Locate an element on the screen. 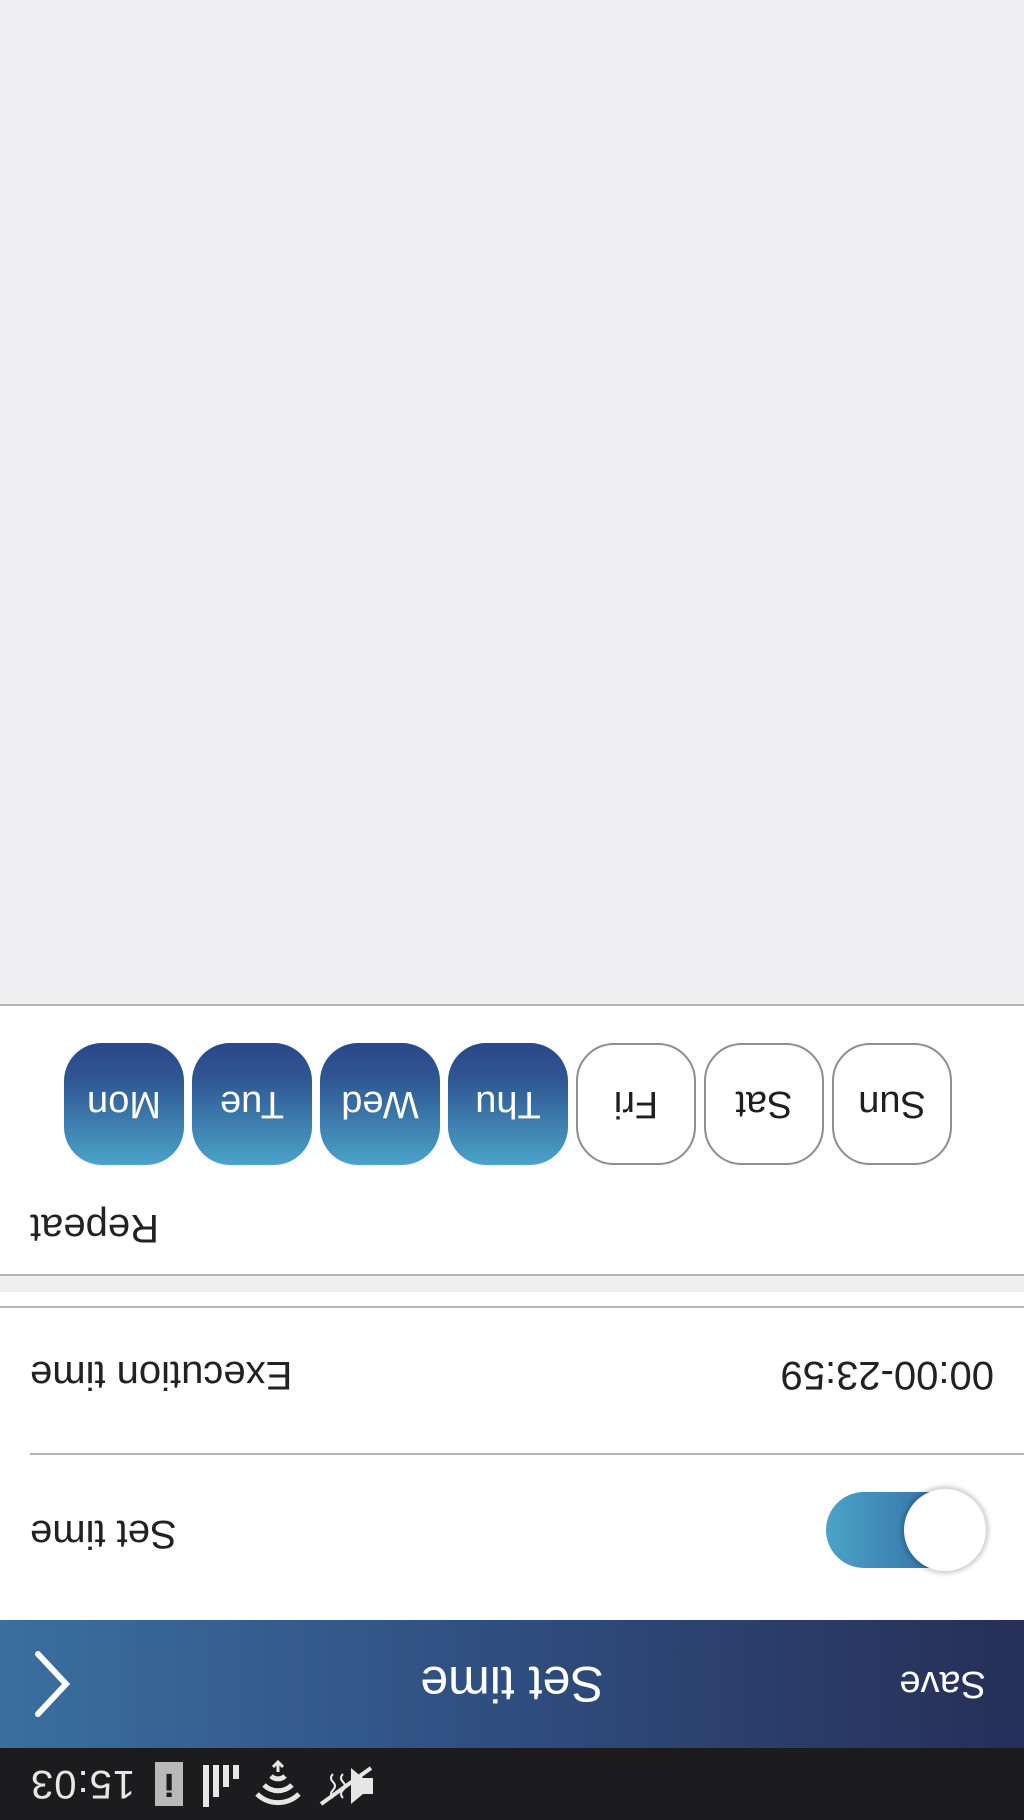  day-sat: Sat is located at coordinates (764, 1104).